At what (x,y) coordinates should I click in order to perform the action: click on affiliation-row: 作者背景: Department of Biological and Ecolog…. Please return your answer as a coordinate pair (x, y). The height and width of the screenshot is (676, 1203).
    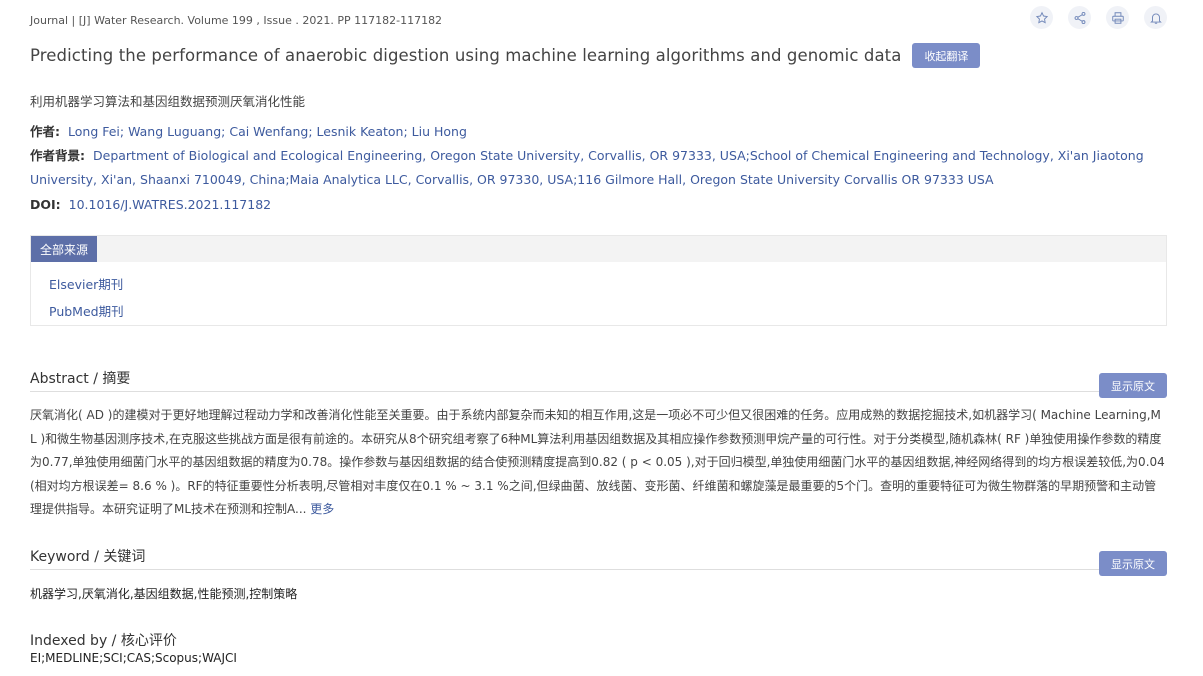
    Looking at the image, I should click on (600, 168).